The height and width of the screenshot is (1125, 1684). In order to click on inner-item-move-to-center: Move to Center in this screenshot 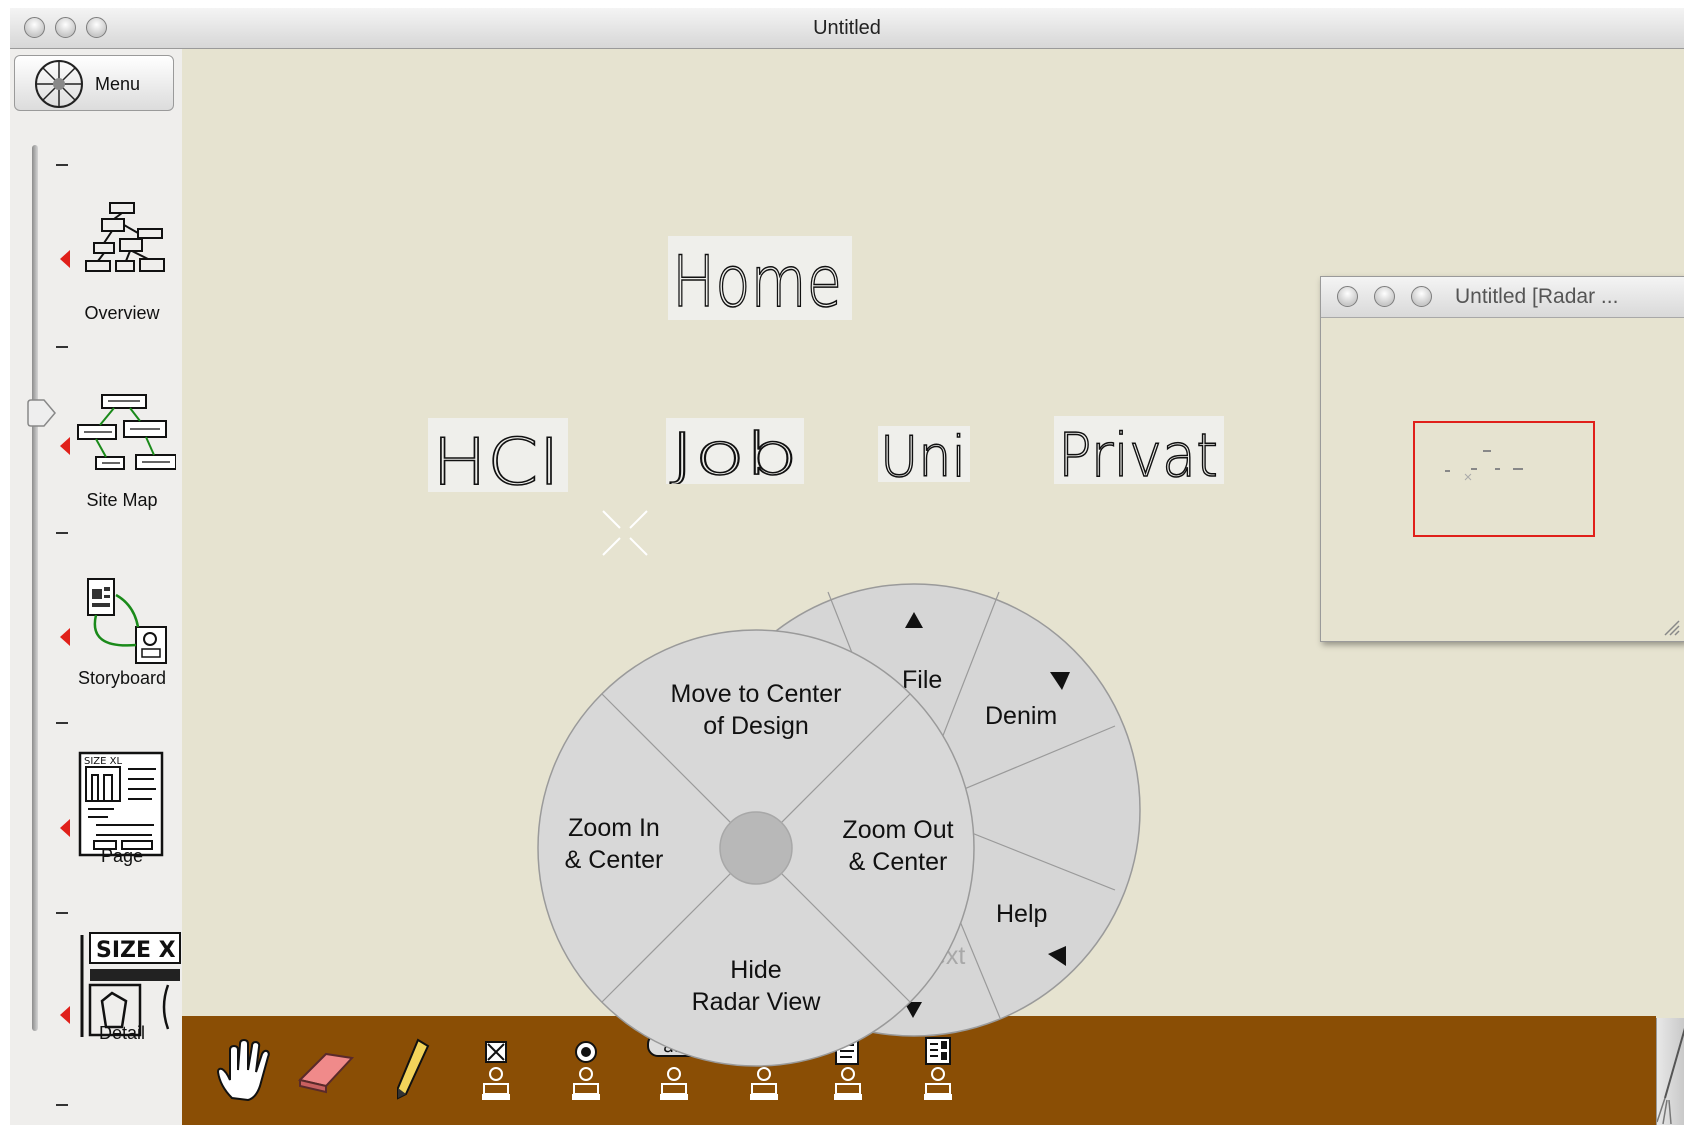, I will do `click(756, 694)`.